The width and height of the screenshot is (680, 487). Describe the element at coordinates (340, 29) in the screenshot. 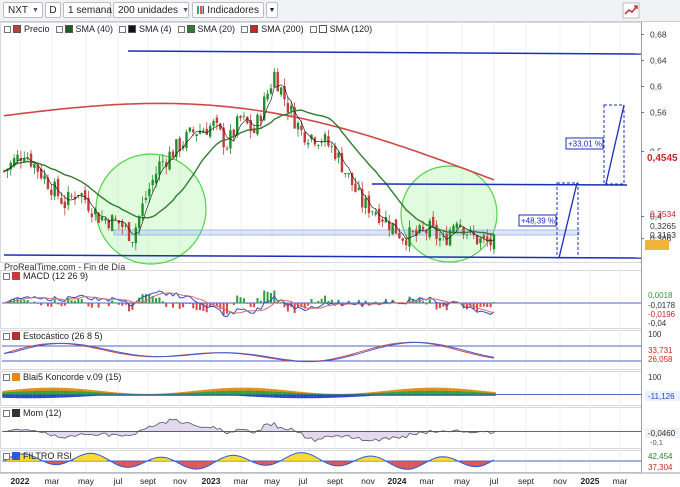

I see `legend-item: SMA (120)` at that location.